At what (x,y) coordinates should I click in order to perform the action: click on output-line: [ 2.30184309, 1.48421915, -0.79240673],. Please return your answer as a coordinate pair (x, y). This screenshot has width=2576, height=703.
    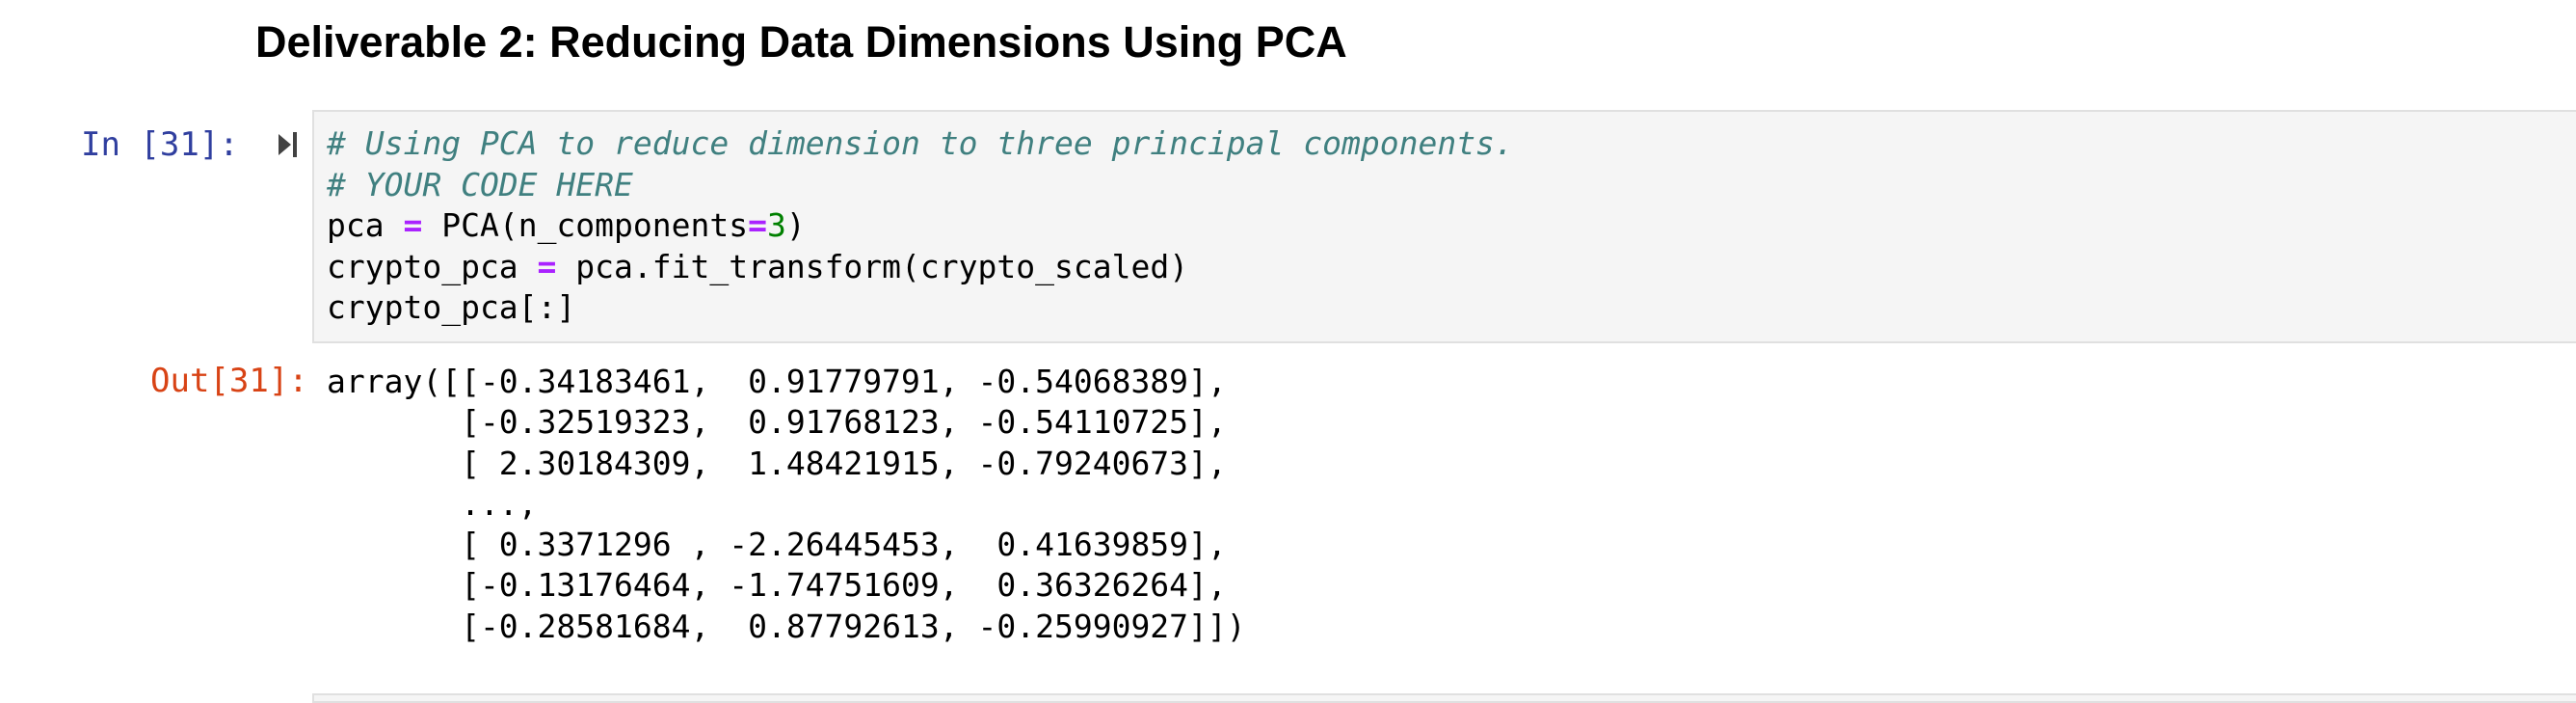
    Looking at the image, I should click on (777, 463).